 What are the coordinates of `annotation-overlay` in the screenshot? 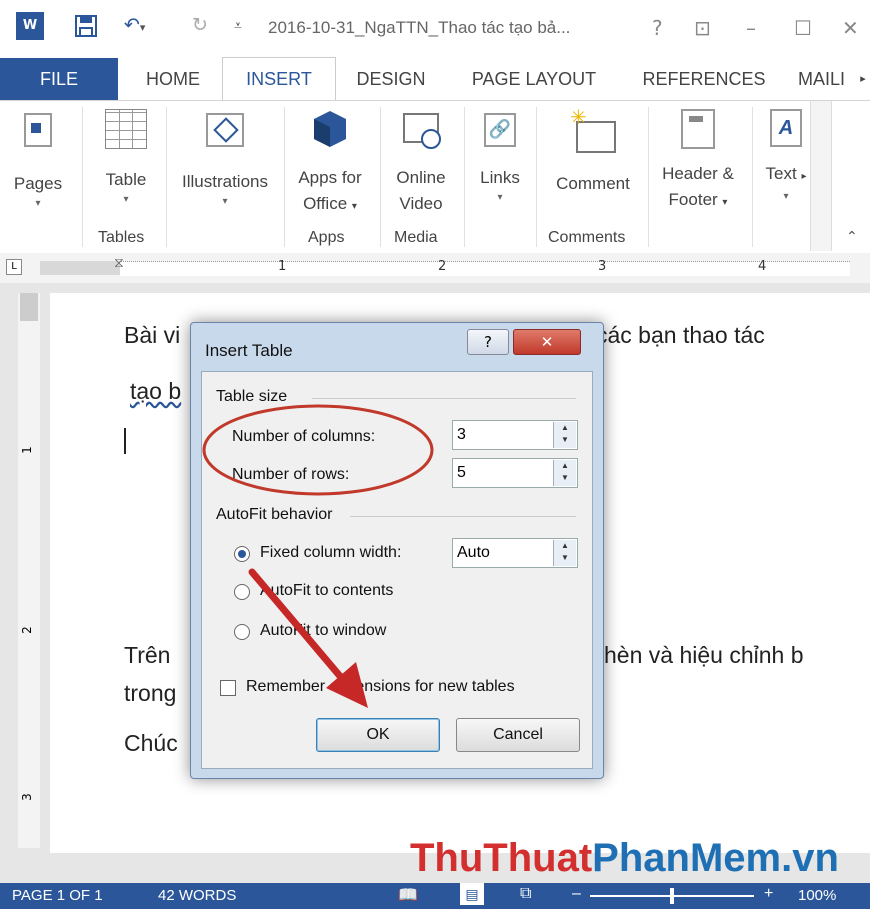 It's located at (318, 556).